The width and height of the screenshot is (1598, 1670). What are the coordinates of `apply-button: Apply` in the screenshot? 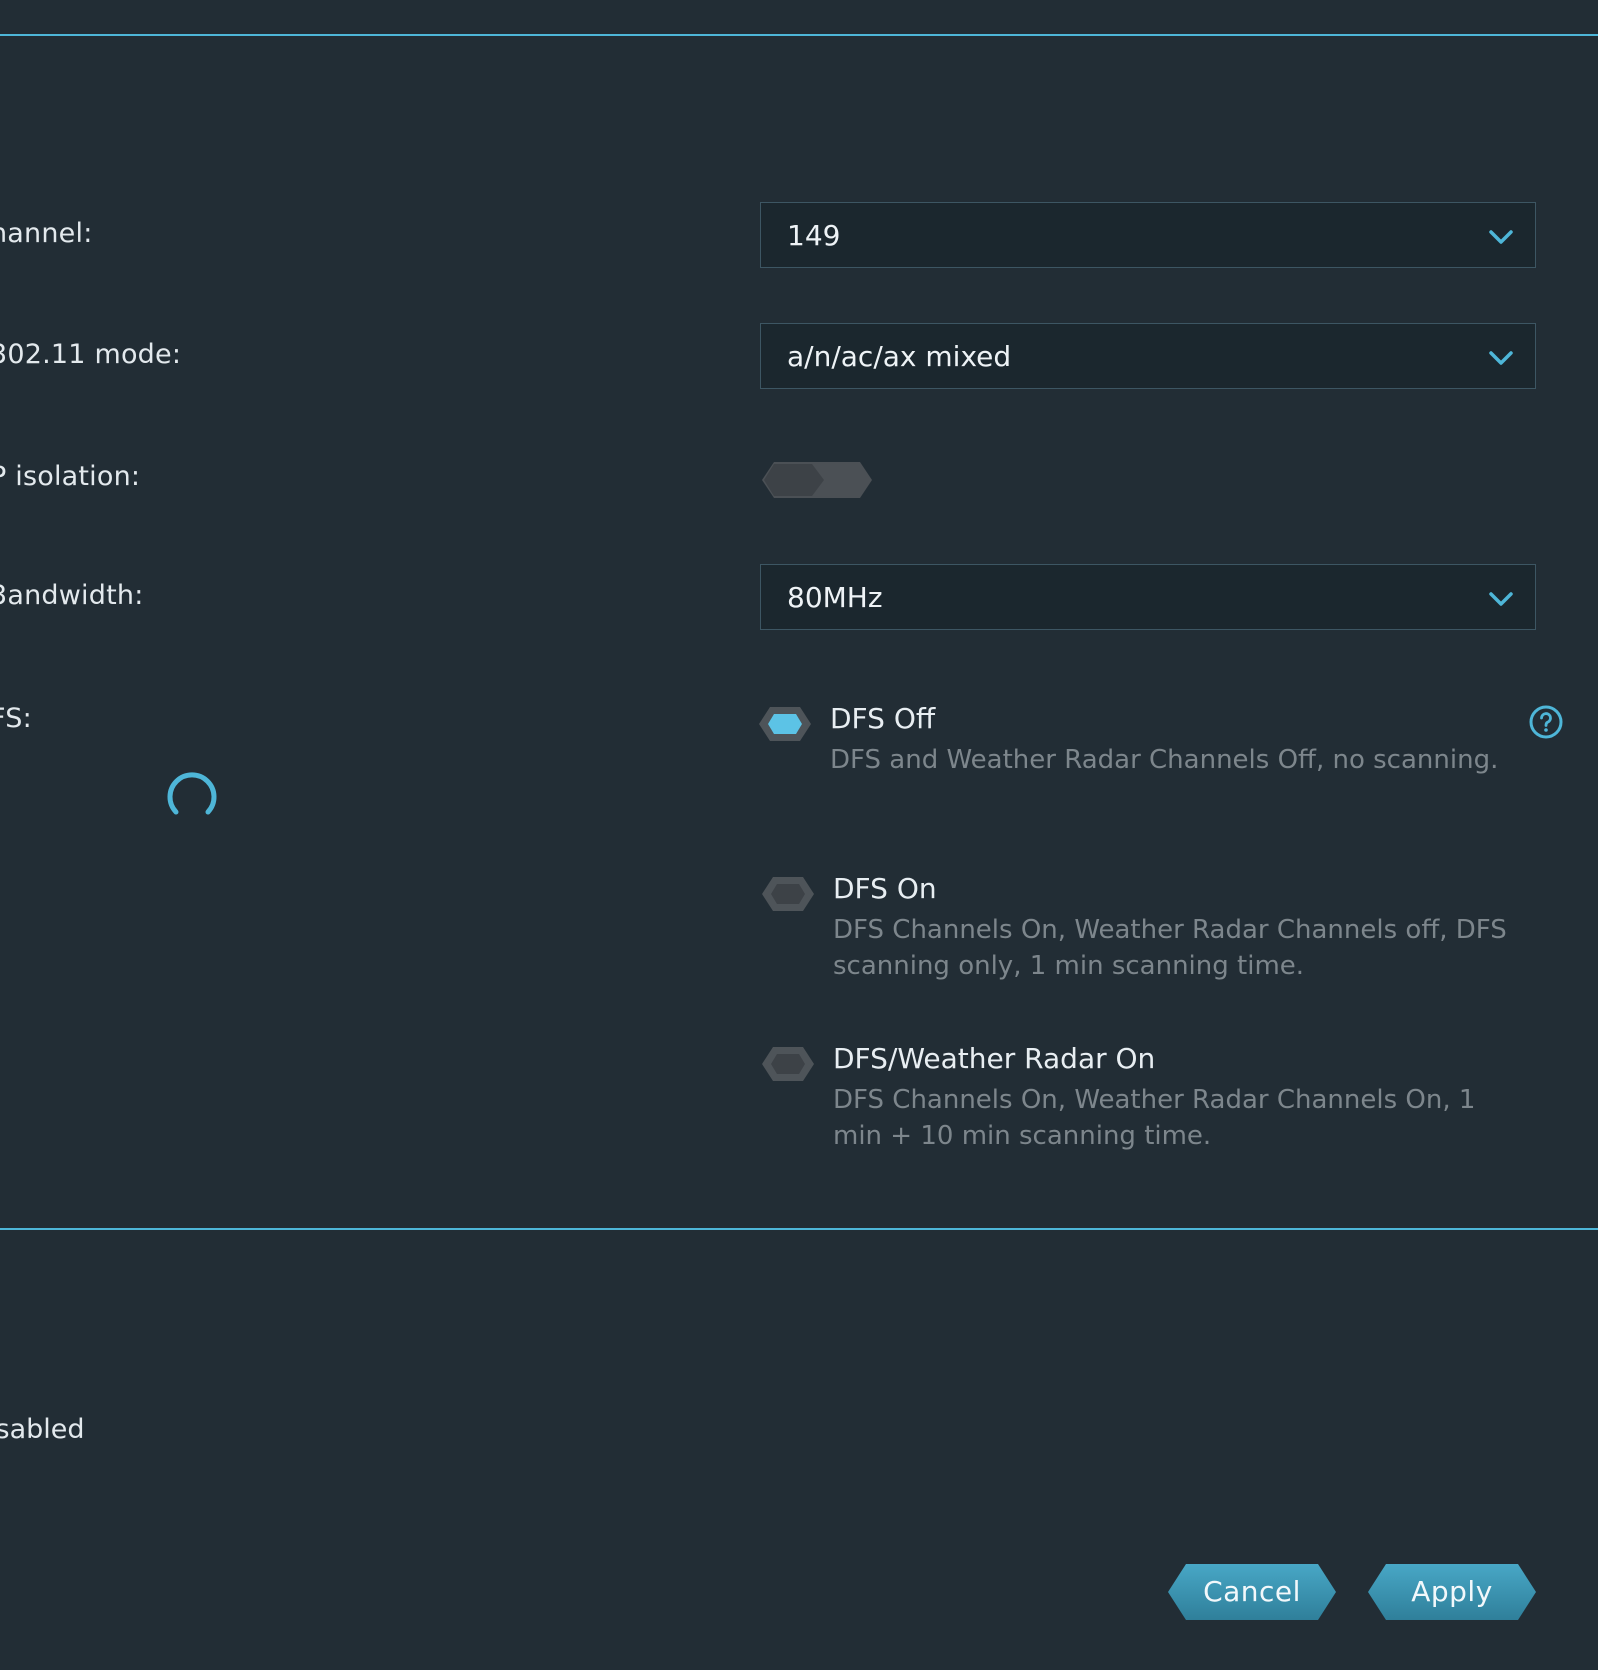 It's located at (1452, 1592).